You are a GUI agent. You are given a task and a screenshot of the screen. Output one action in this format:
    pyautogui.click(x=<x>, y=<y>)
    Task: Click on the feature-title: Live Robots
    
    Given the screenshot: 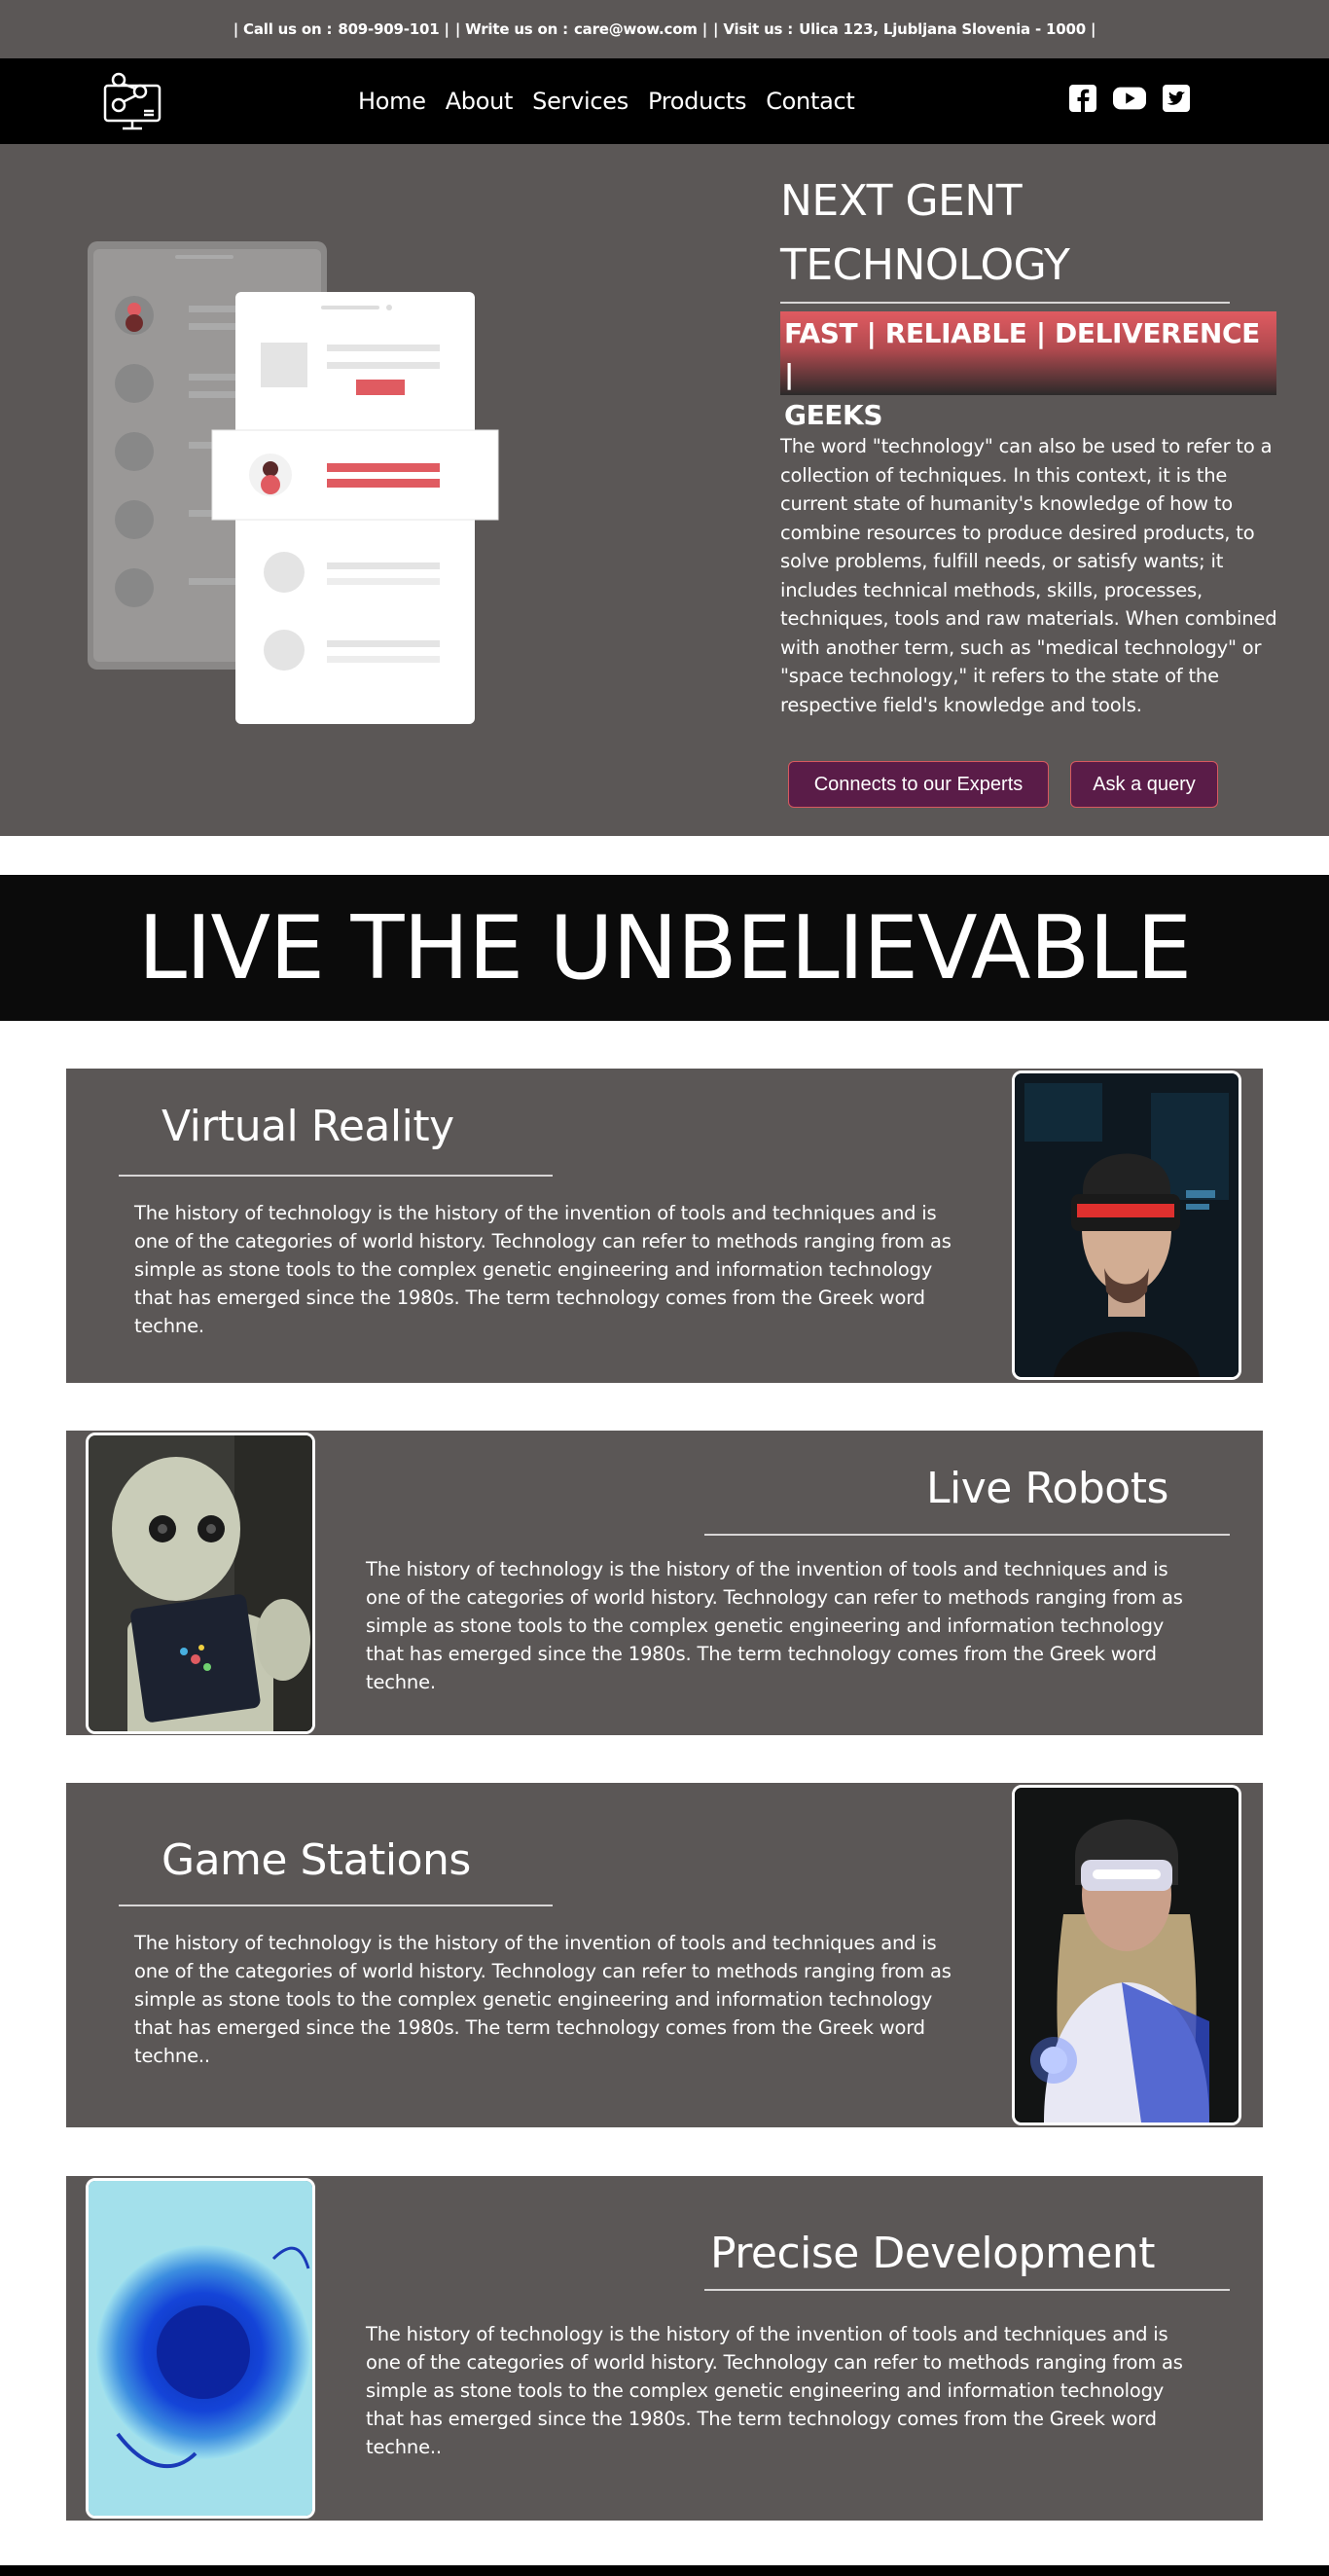 What is the action you would take?
    pyautogui.click(x=1047, y=1488)
    